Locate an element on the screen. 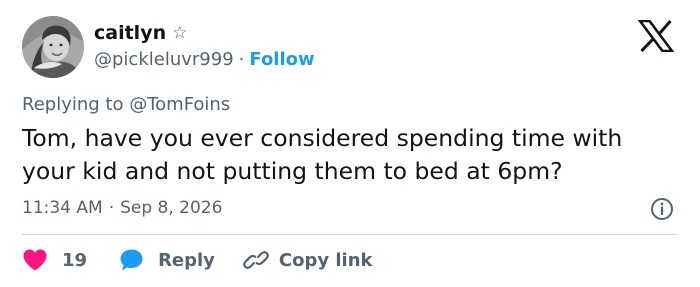 The image size is (700, 287). author-handle-row: @pickleluvr999 · Follow is located at coordinates (204, 59).